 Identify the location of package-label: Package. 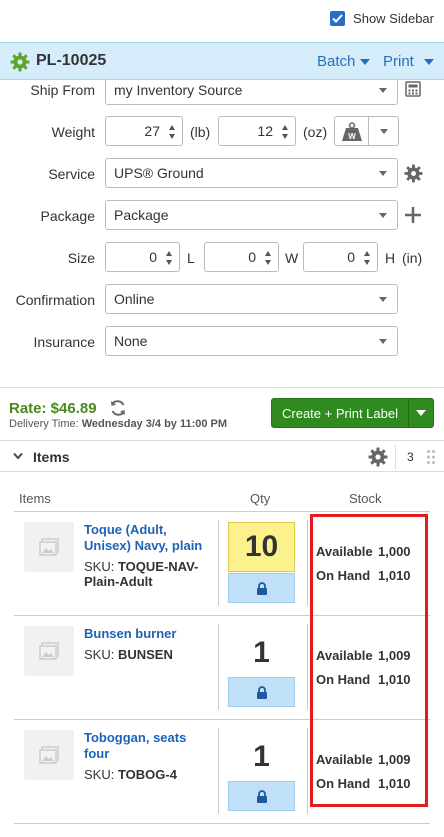
(67, 216).